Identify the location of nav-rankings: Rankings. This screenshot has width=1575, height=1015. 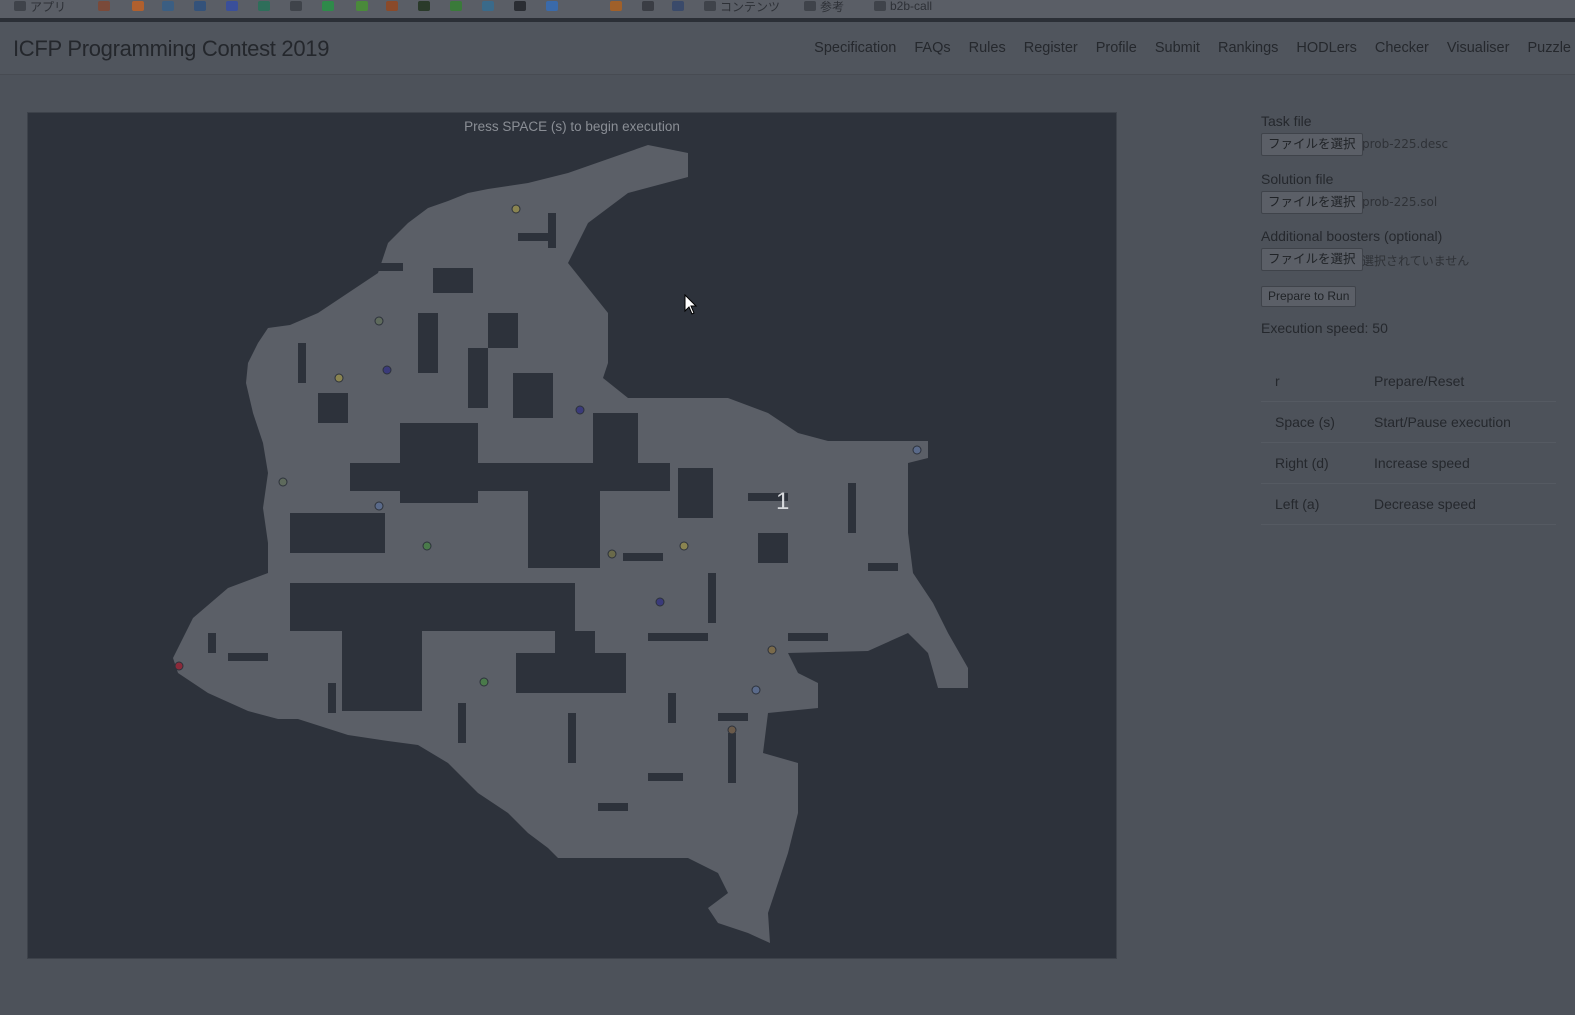
(1248, 48).